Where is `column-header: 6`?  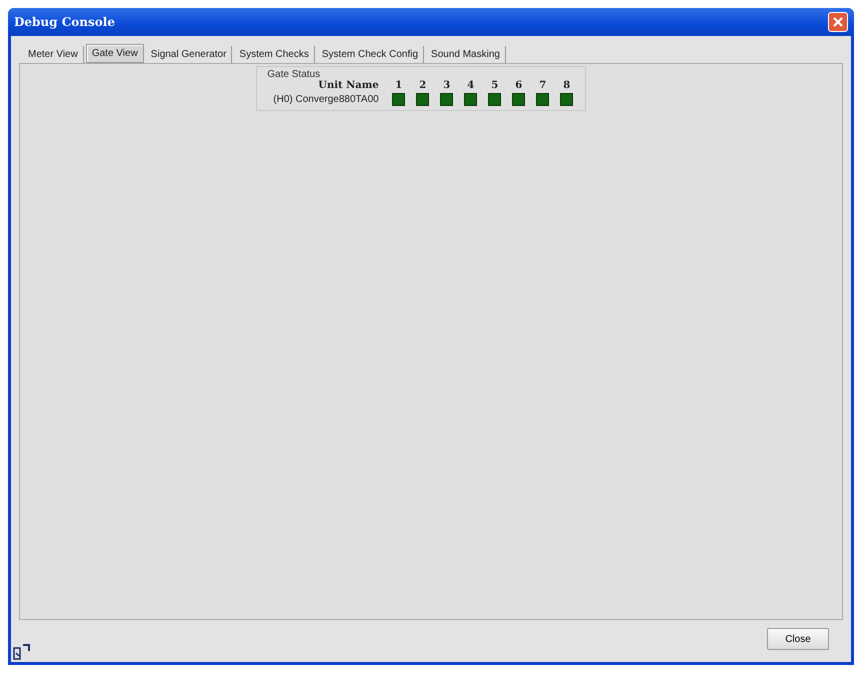 column-header: 6 is located at coordinates (519, 85).